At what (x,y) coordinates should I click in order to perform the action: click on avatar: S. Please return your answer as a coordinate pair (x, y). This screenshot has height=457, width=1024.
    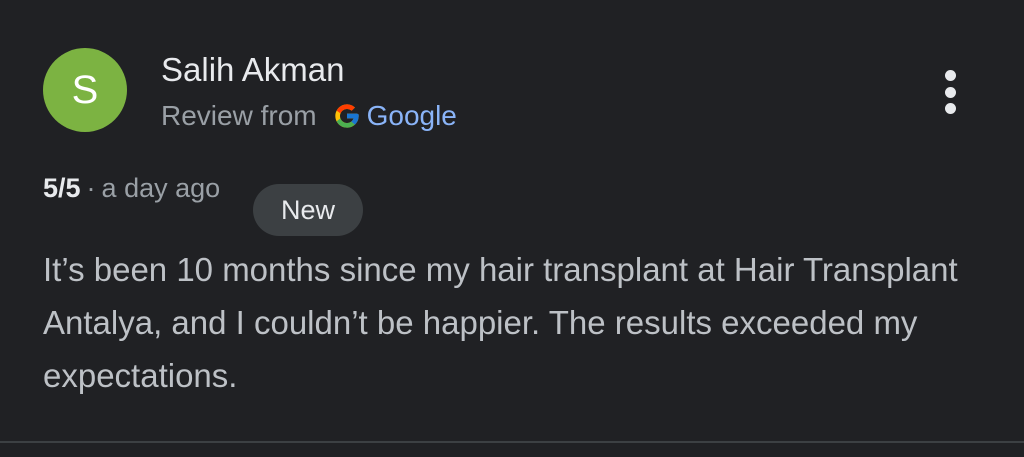
    Looking at the image, I should click on (85, 90).